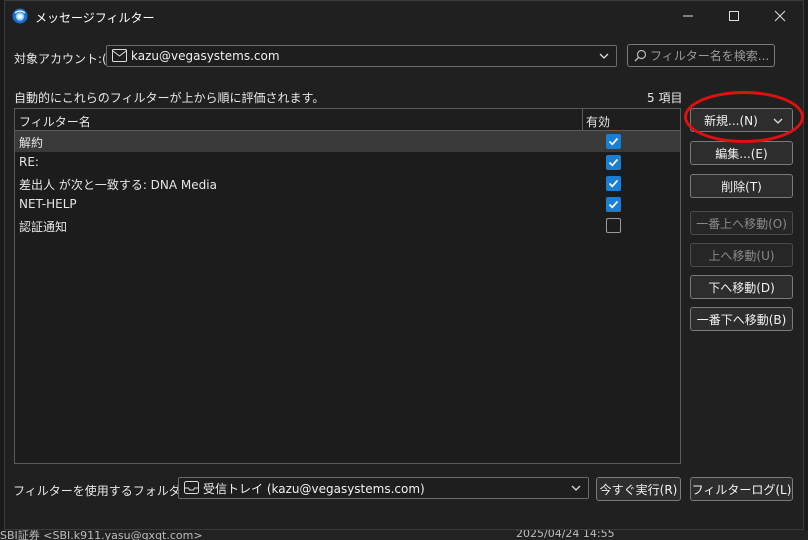  I want to click on move-to-top-button: 一番上へ移動(O), so click(741, 223).